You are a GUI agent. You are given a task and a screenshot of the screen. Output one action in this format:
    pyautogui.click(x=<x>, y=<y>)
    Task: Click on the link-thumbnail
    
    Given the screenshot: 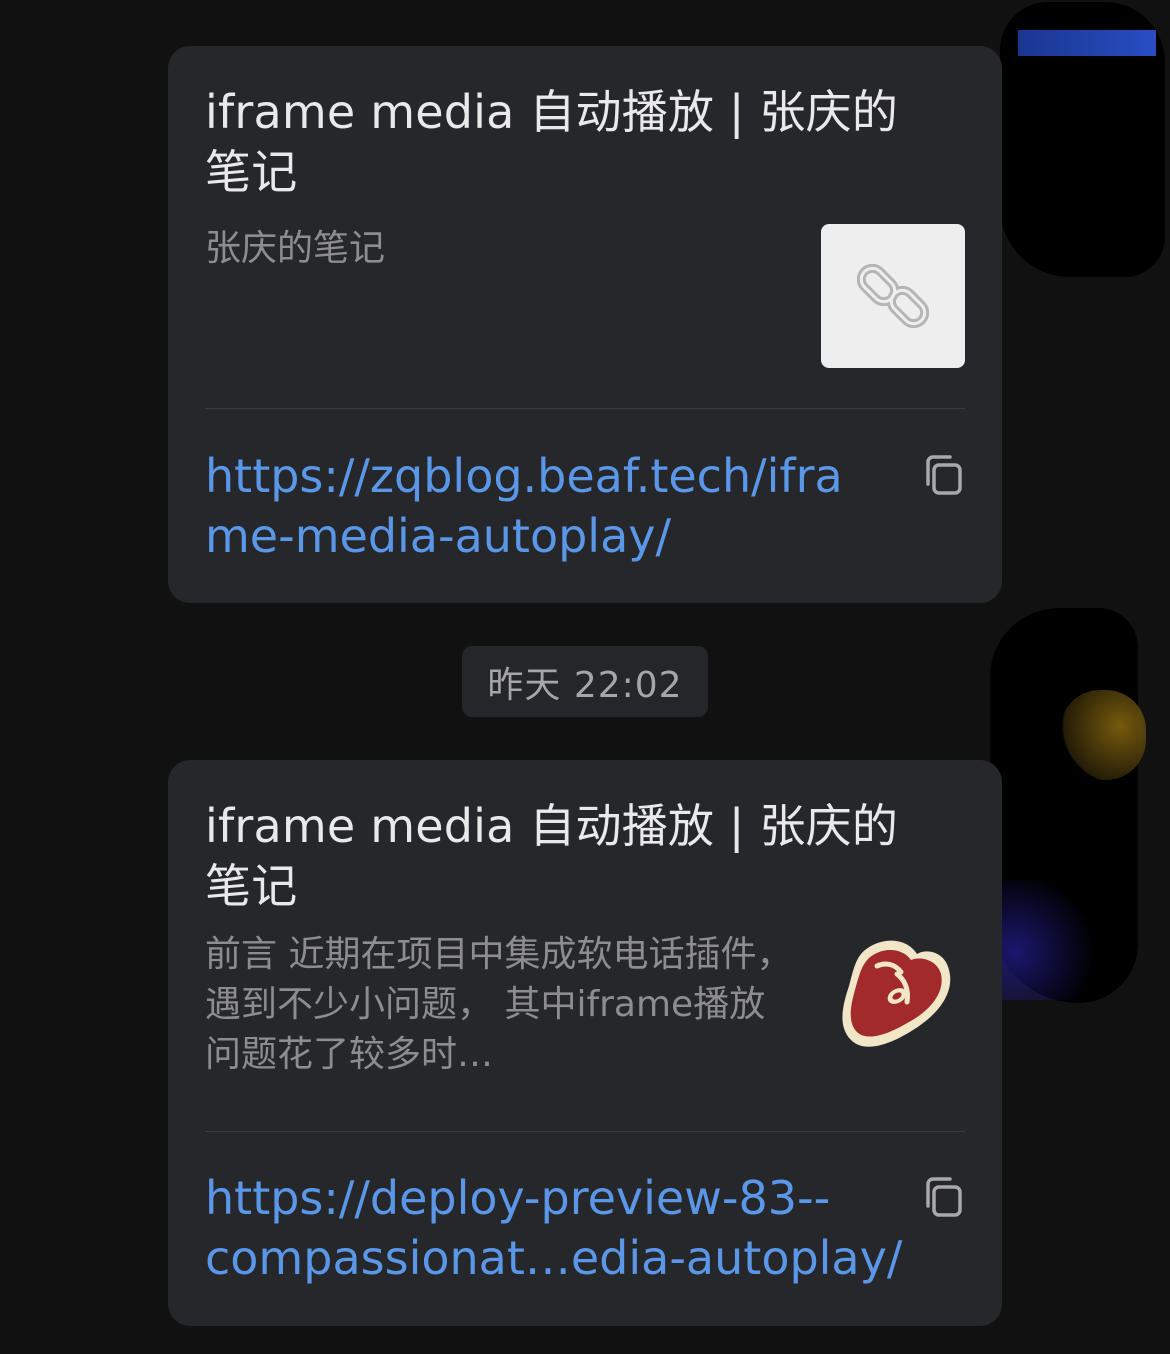 What is the action you would take?
    pyautogui.click(x=893, y=296)
    